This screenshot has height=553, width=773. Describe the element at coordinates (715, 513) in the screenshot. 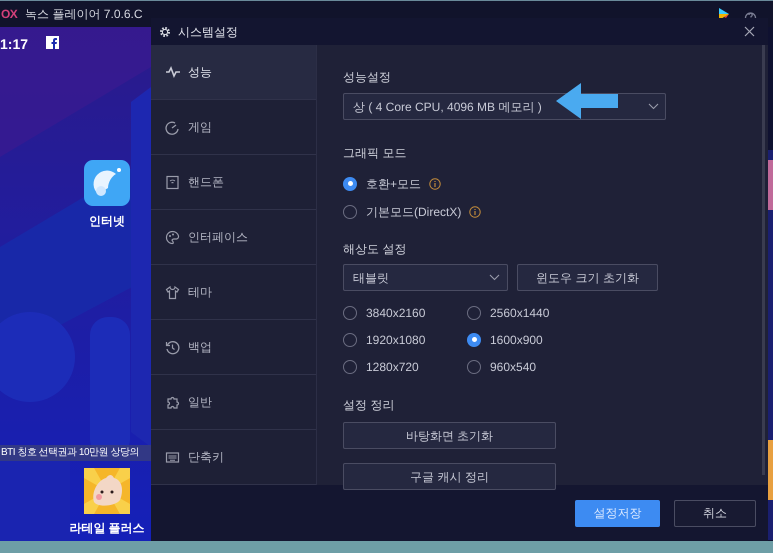

I see `cancel-button: 취소` at that location.